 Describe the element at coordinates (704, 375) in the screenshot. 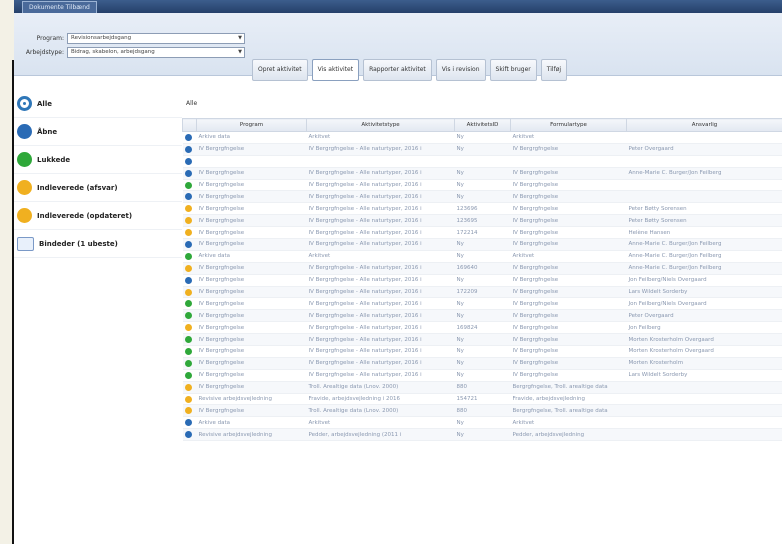

I see `cell-owner: Lars Wildelt Sorderby` at that location.